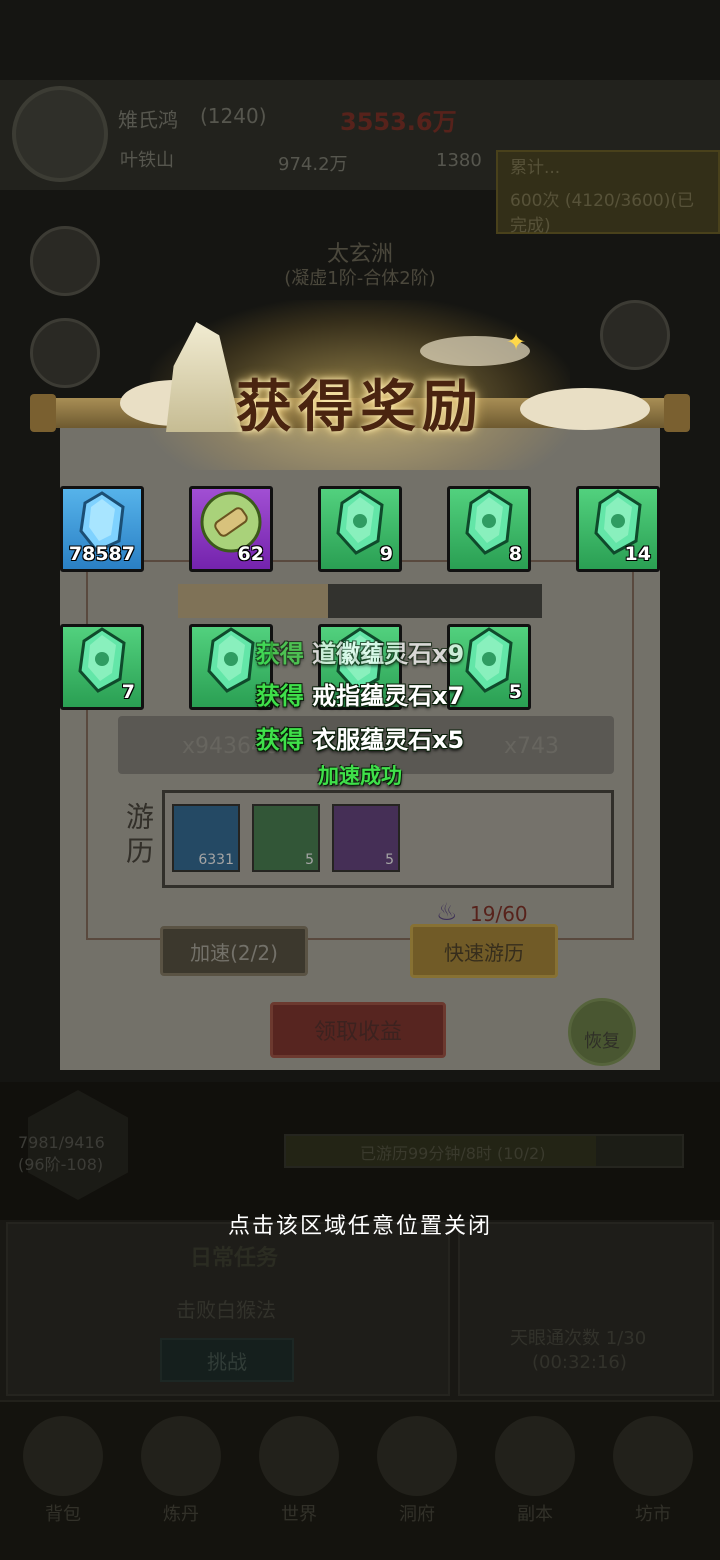 The width and height of the screenshot is (720, 1560). What do you see at coordinates (388, 740) in the screenshot?
I see `toast-text: 衣服蕴灵石x5` at bounding box center [388, 740].